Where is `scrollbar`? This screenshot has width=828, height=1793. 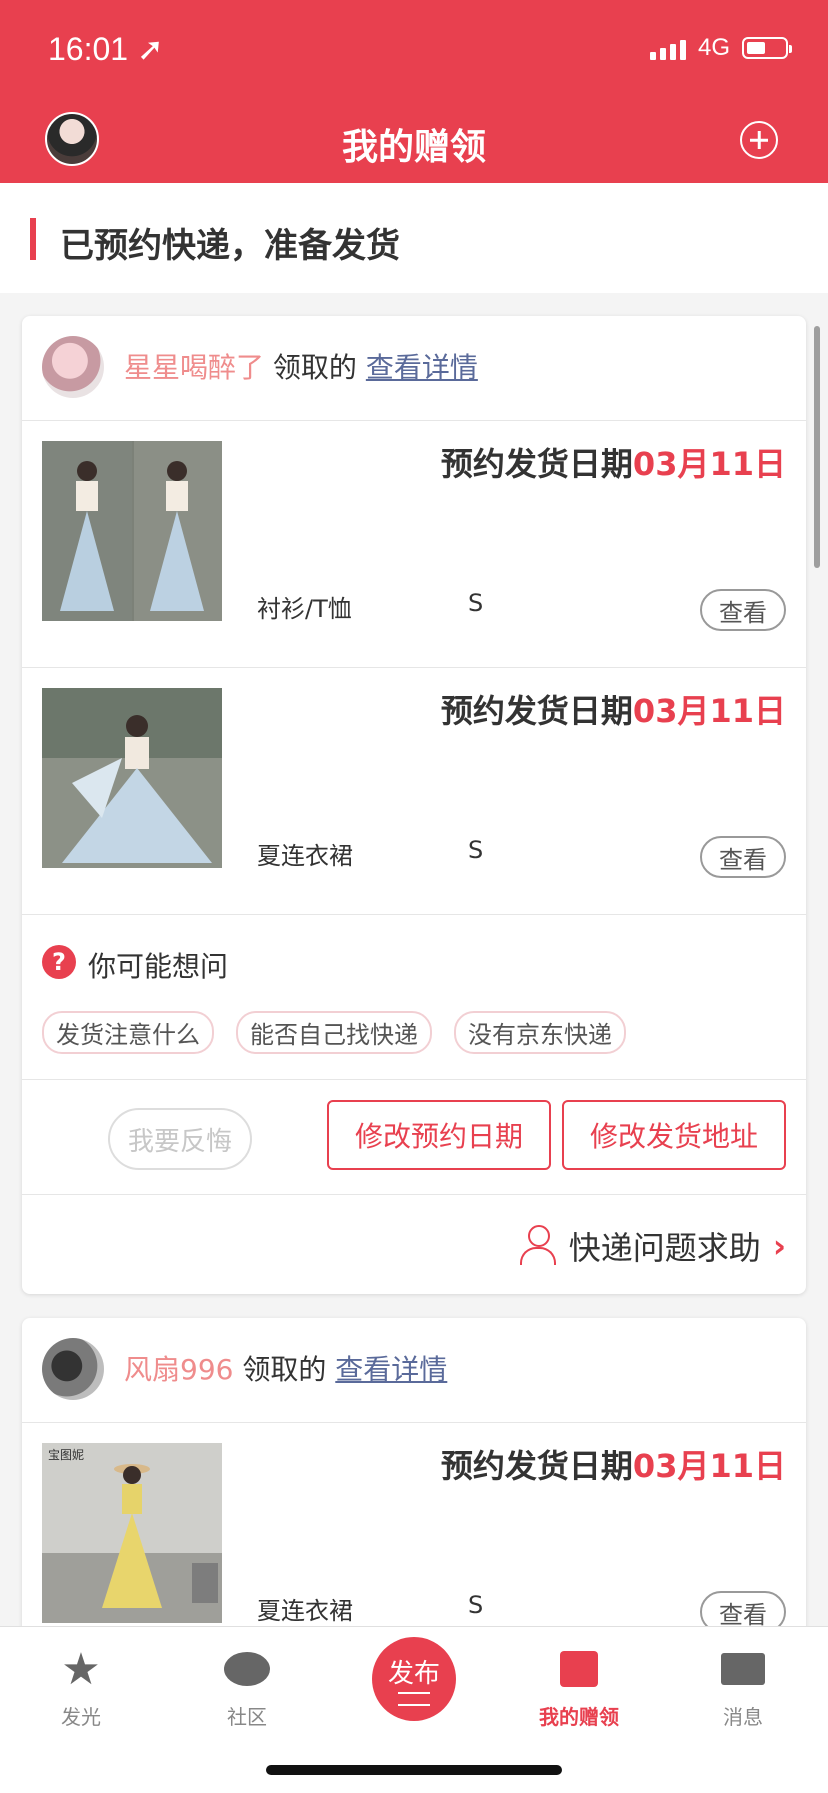 scrollbar is located at coordinates (817, 447).